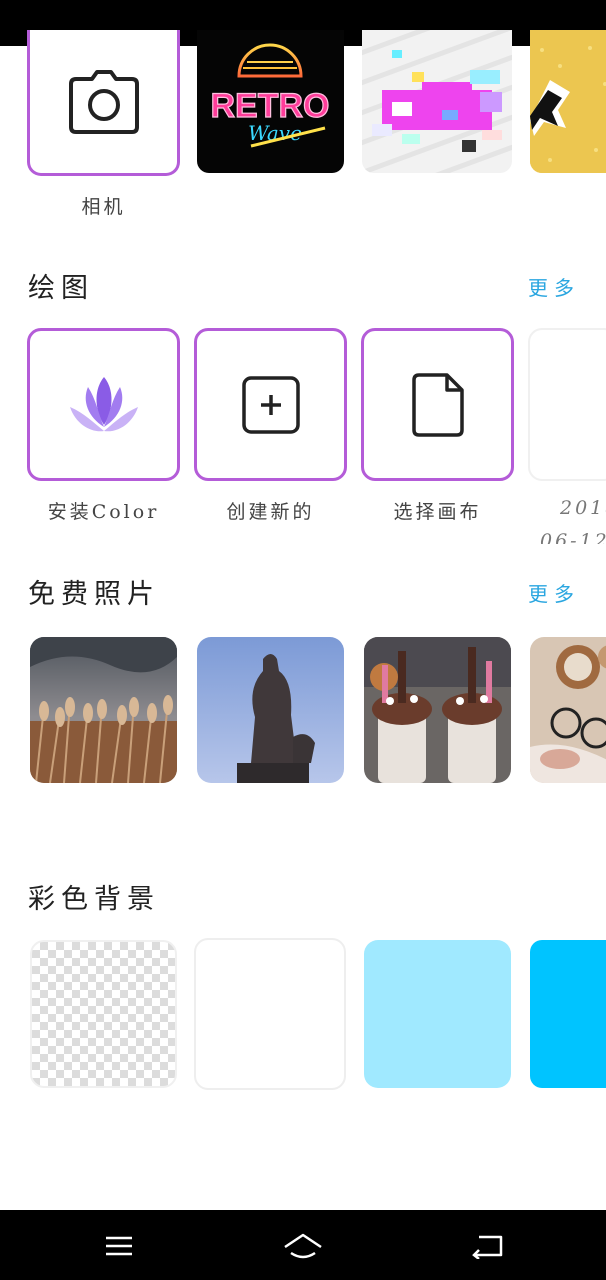 The height and width of the screenshot is (1280, 606). I want to click on saved-drawing-date: 2018-, so click(583, 508).